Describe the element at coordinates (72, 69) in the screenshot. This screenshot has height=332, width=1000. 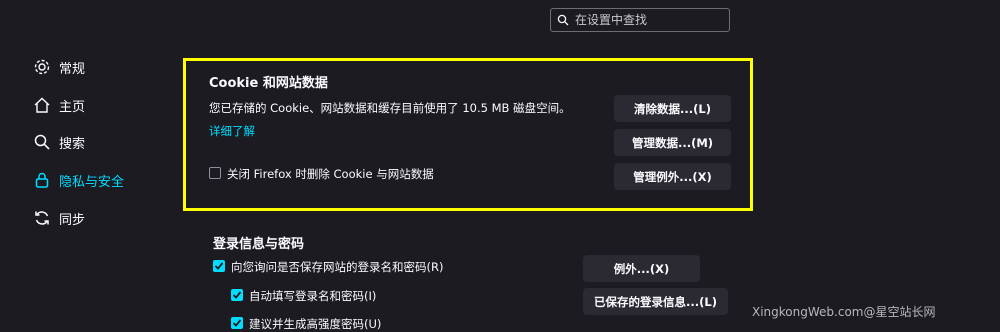
I see `sidebar-item-label: 常规` at that location.